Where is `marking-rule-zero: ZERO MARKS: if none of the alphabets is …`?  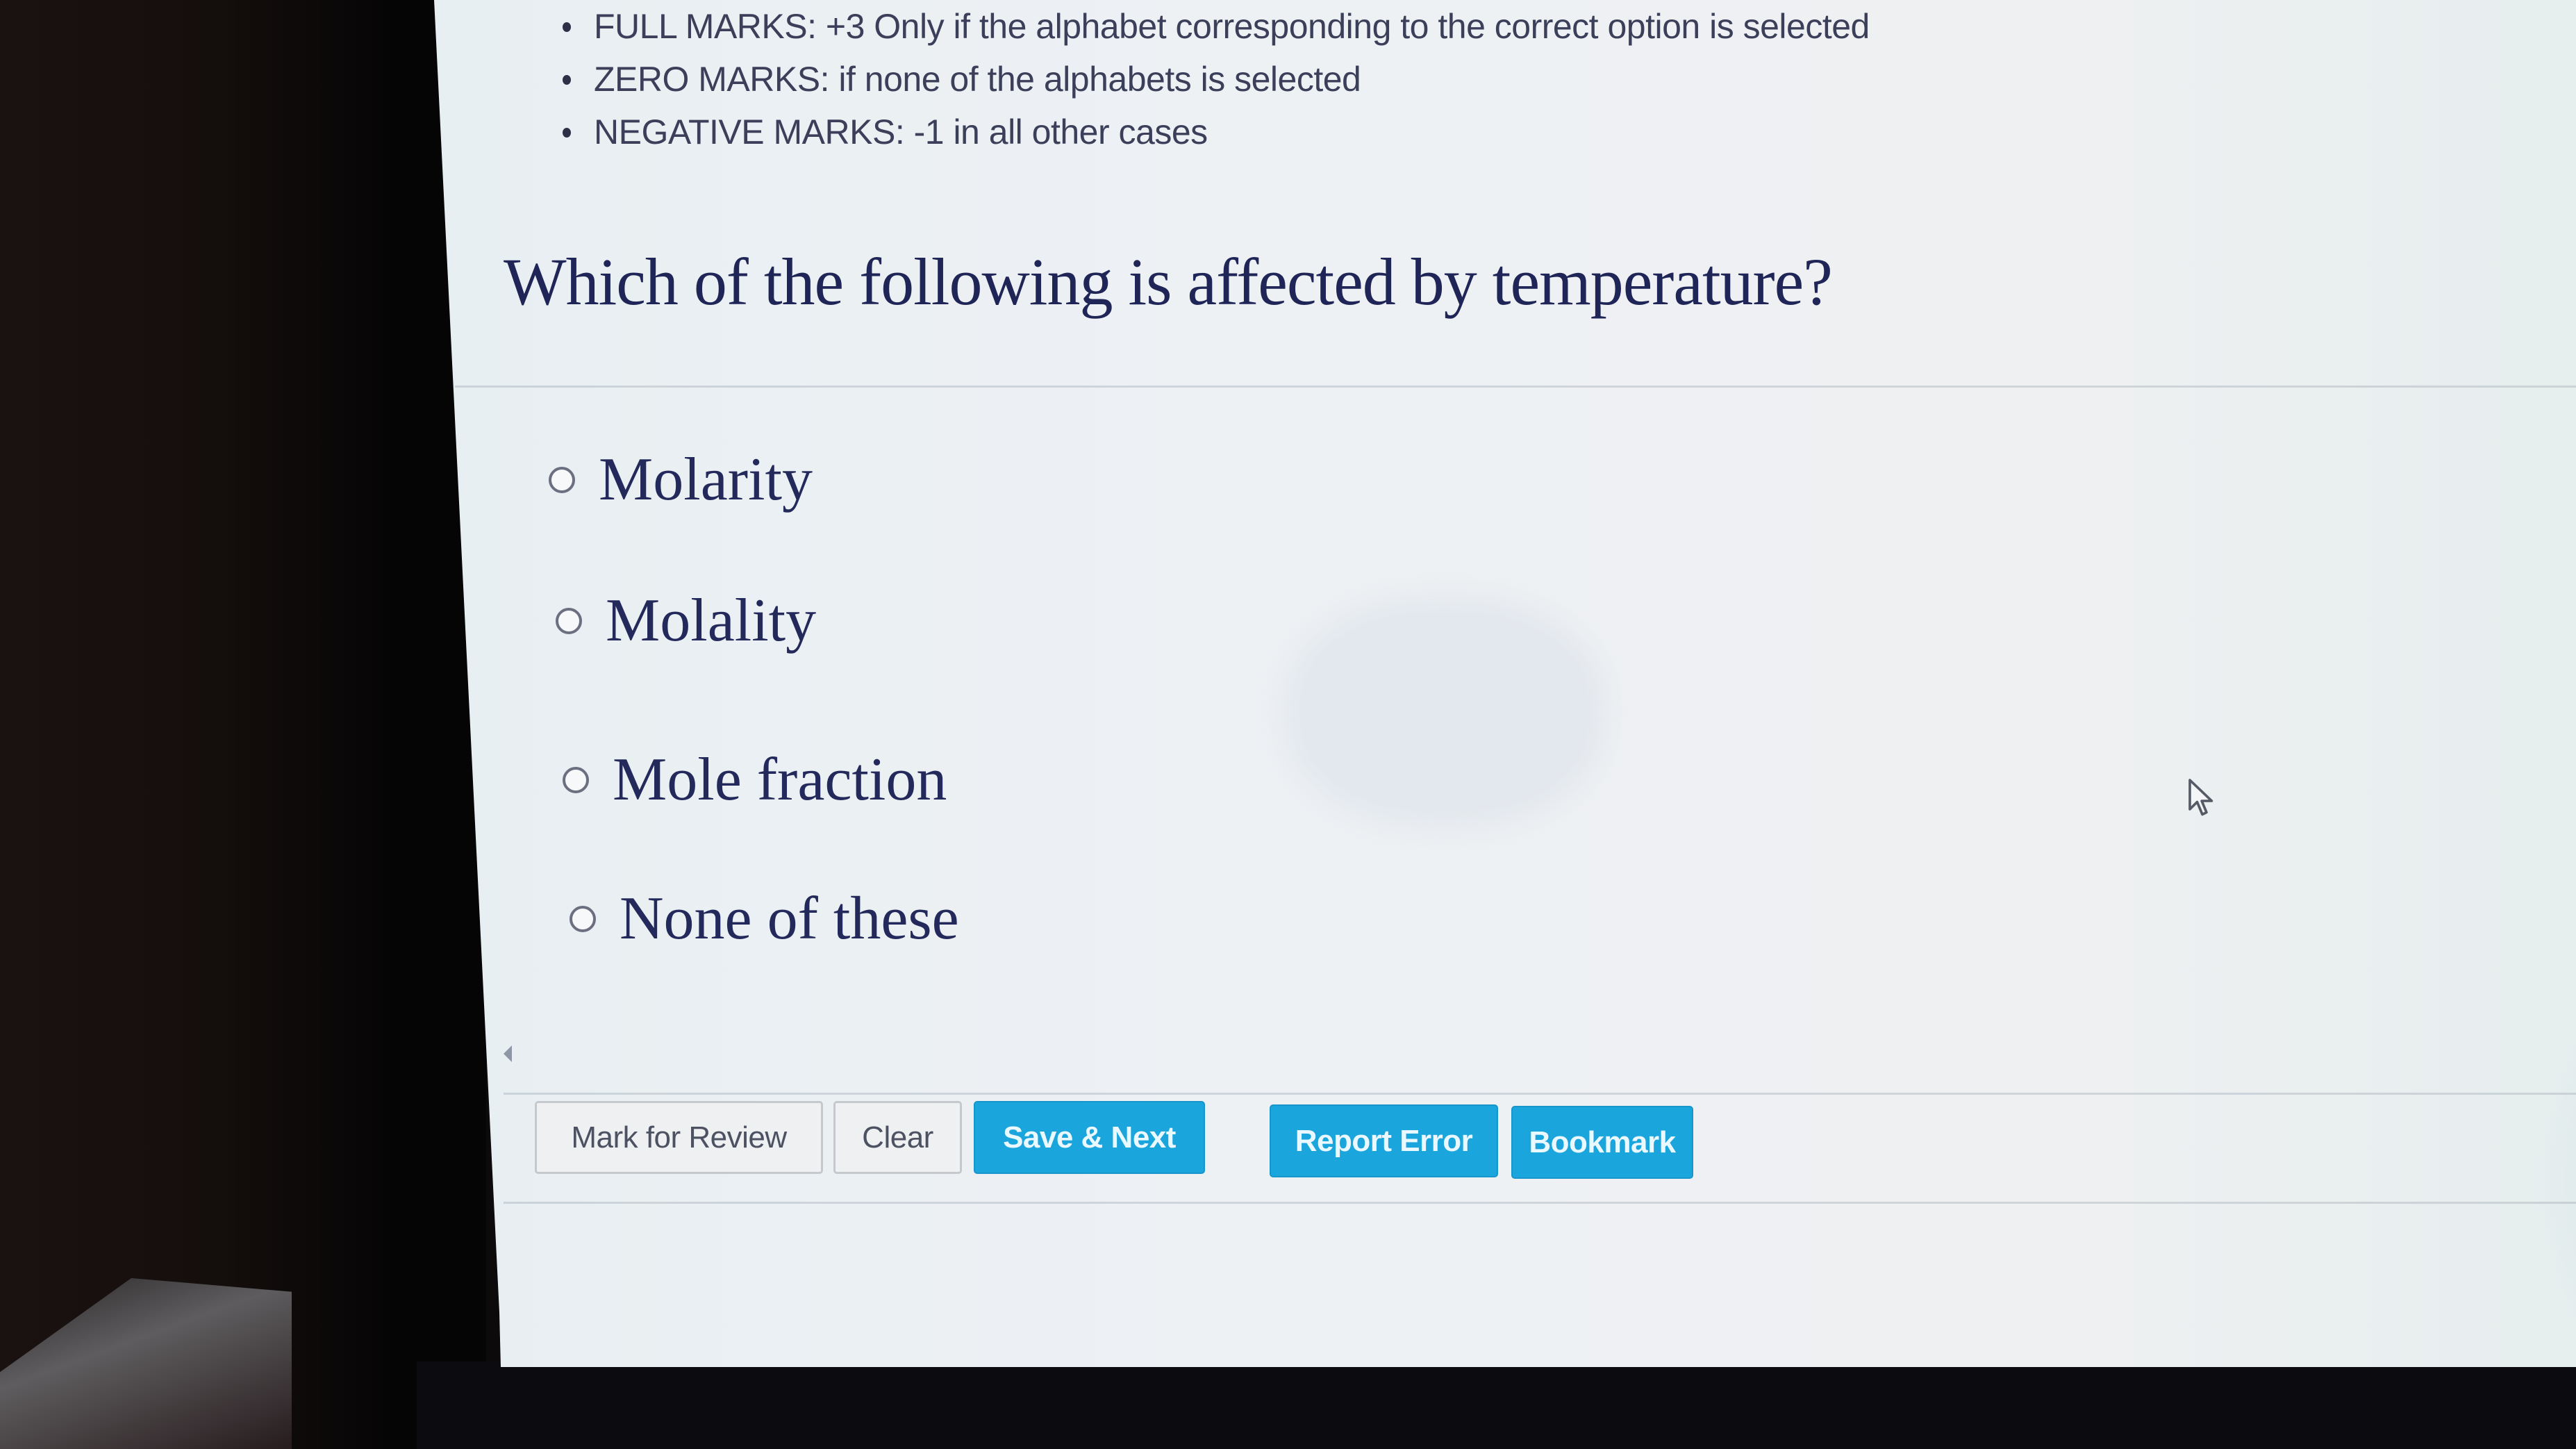 marking-rule-zero: ZERO MARKS: if none of the alphabets is … is located at coordinates (1216, 80).